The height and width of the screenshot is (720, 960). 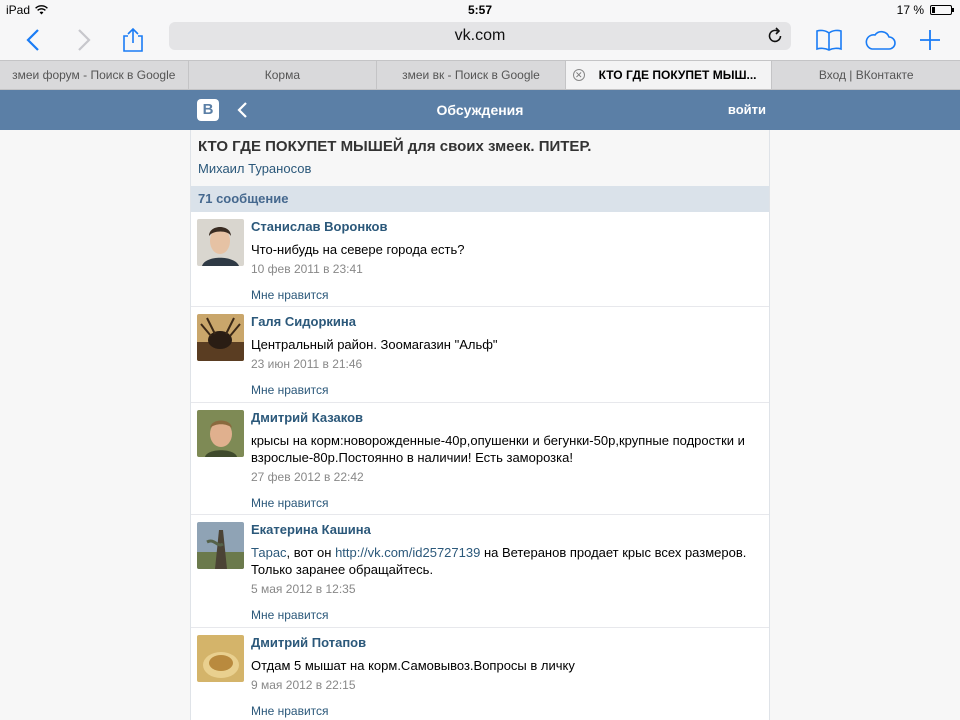 What do you see at coordinates (506, 529) in the screenshot?
I see `post-author-link: Екатерина Кашина` at bounding box center [506, 529].